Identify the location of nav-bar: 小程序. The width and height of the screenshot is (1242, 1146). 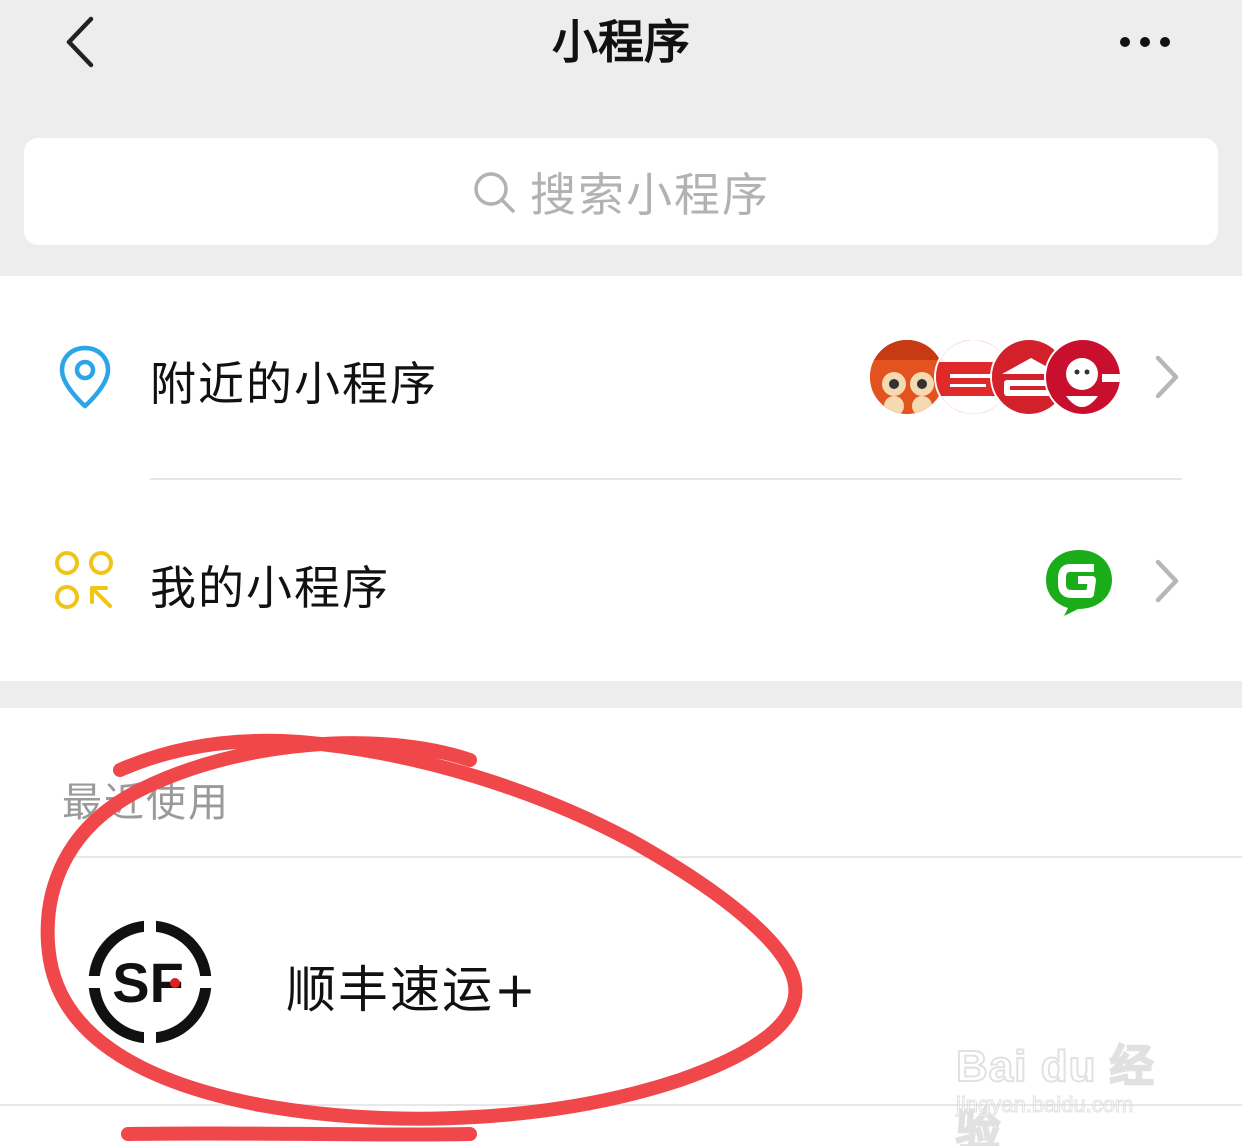
(621, 55).